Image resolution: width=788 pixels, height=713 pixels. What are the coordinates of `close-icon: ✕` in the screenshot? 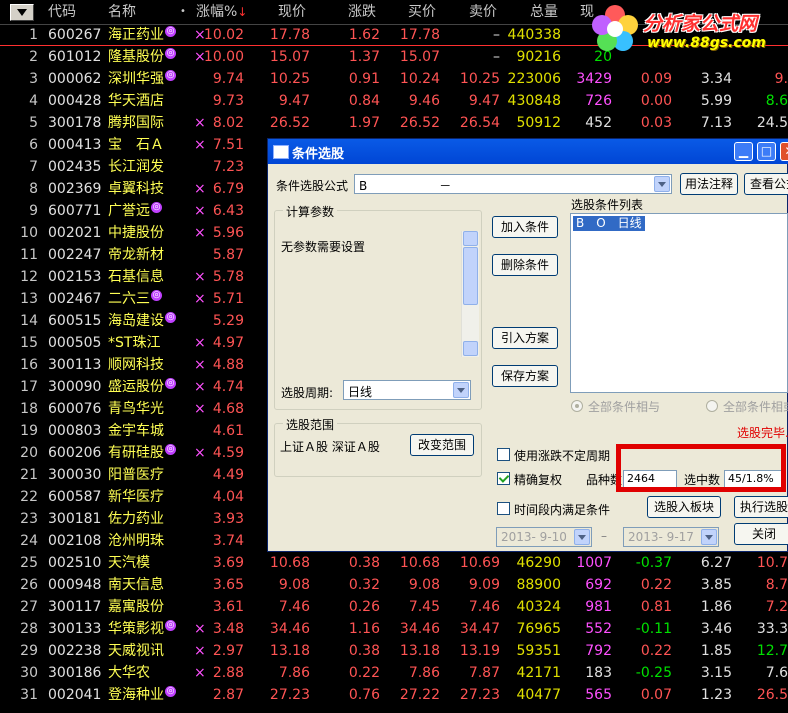 It's located at (784, 151).